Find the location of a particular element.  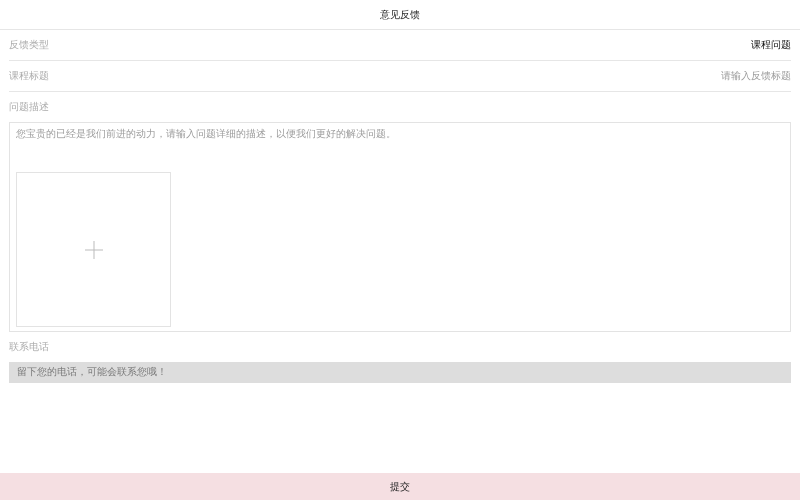

field-label: 问题描述 is located at coordinates (29, 107).